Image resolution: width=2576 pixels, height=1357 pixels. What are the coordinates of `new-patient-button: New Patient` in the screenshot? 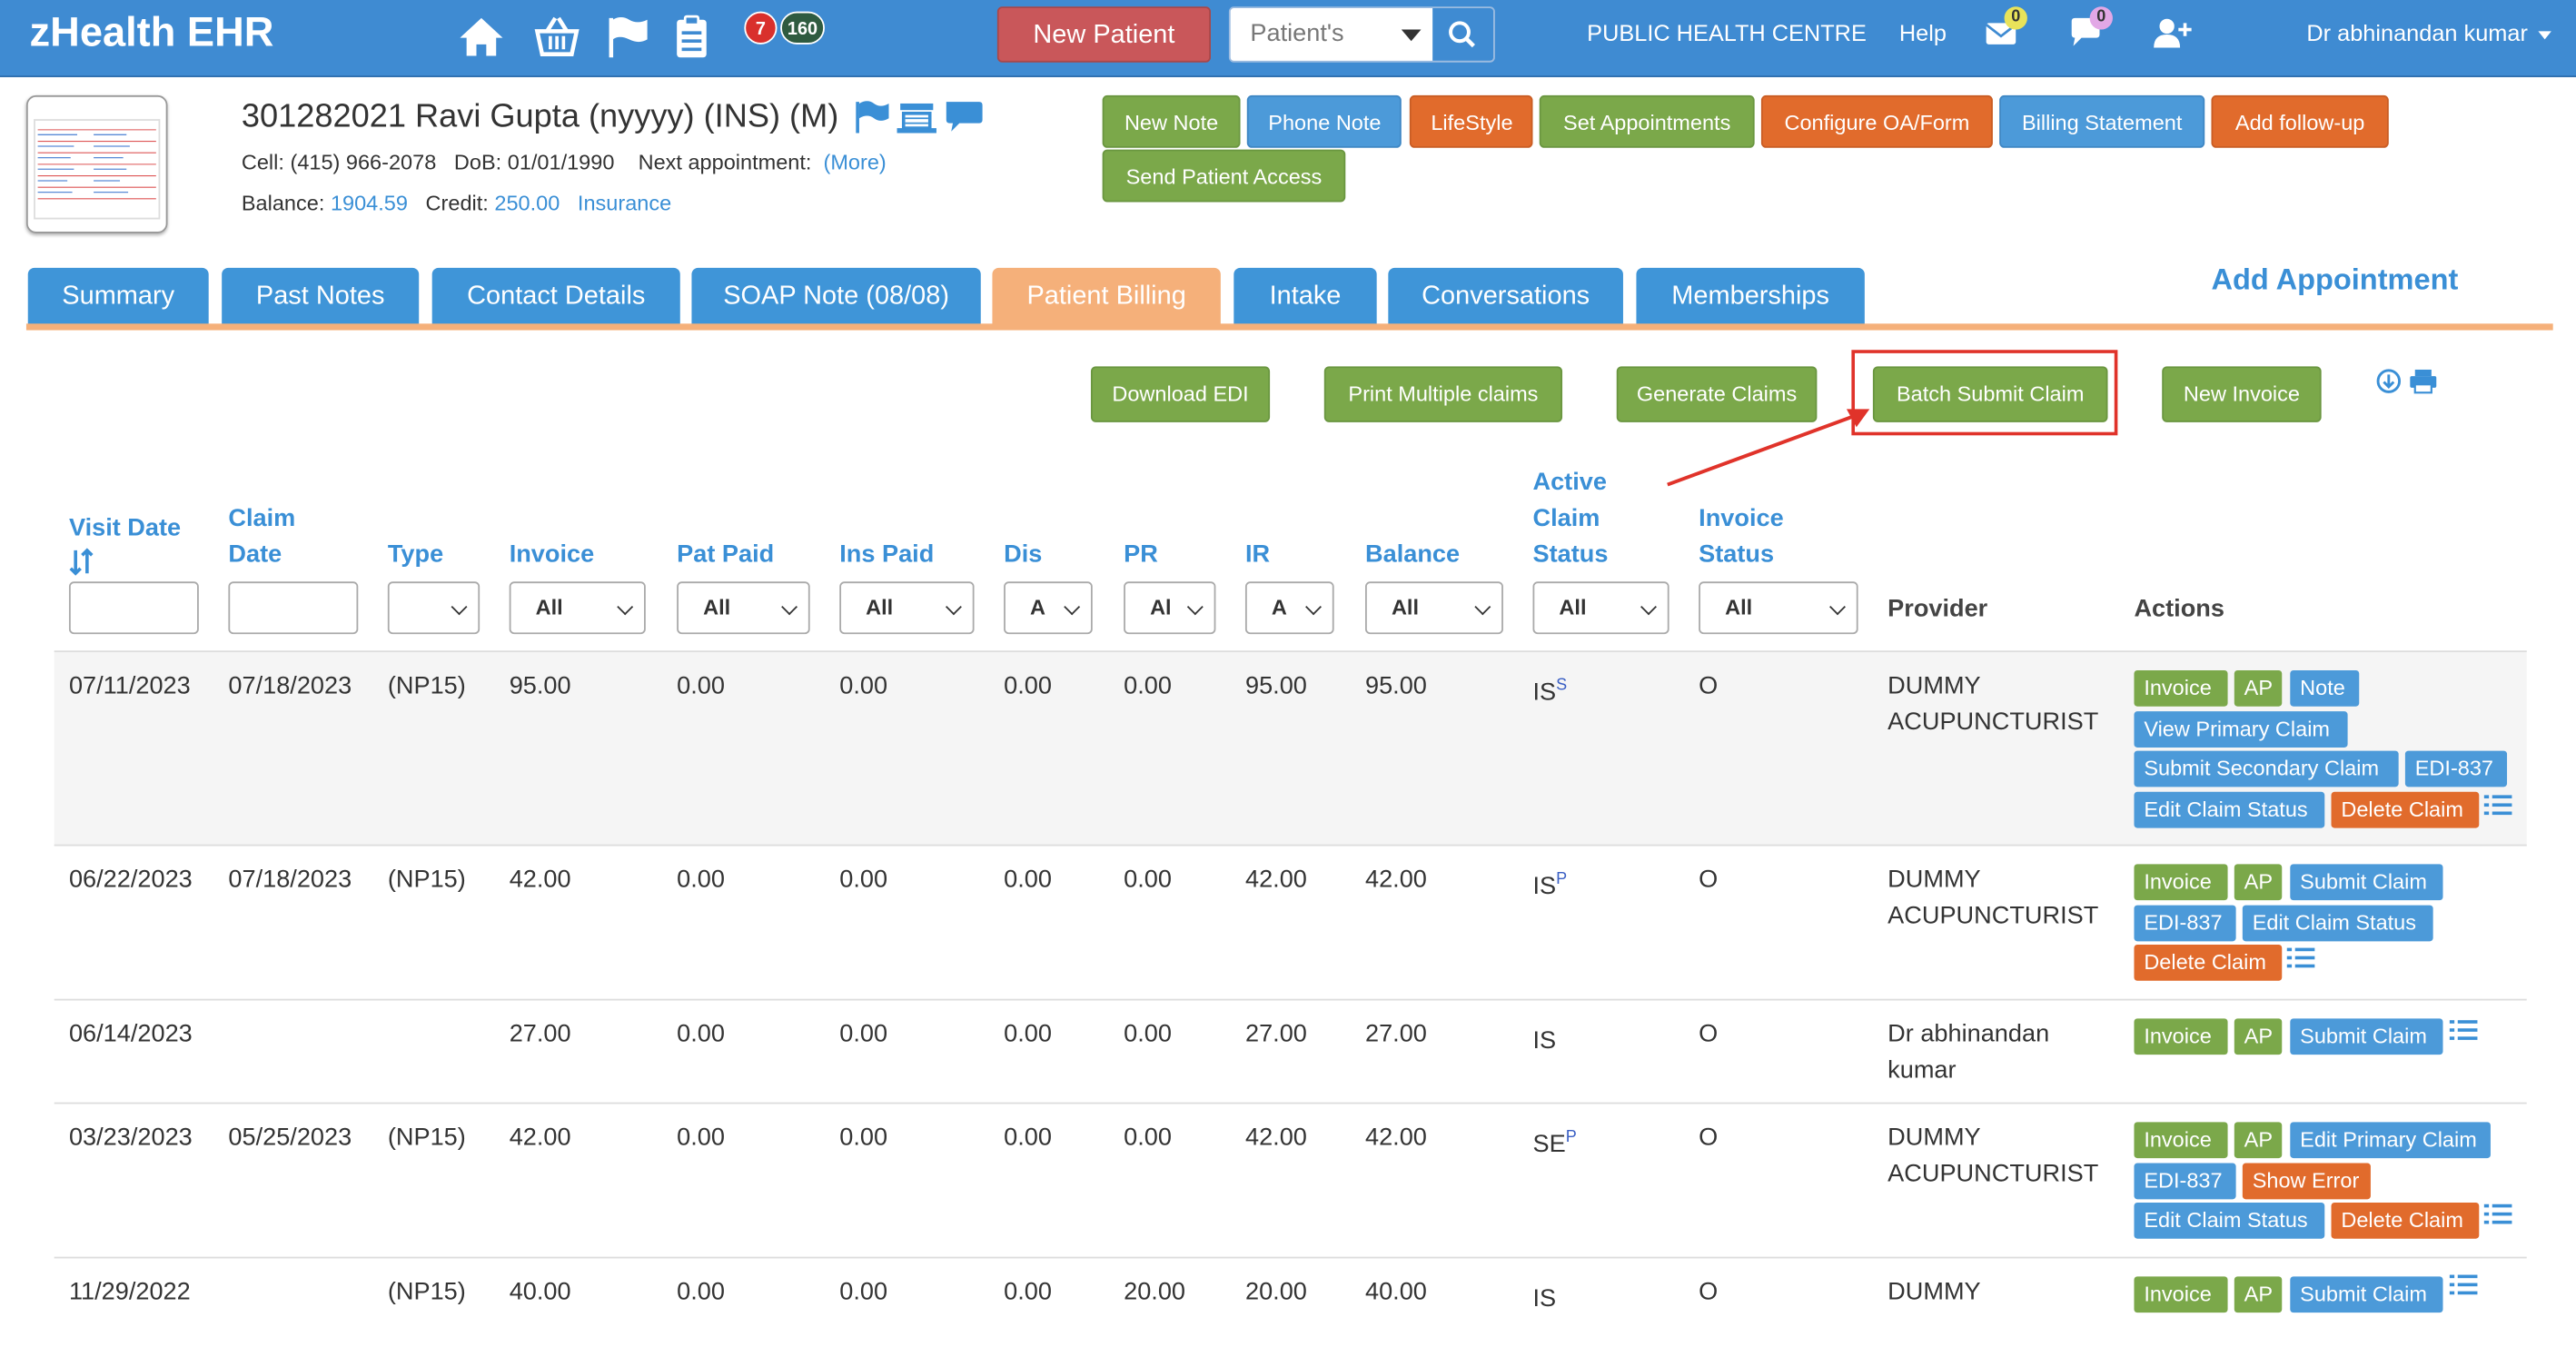 It's located at (1103, 34).